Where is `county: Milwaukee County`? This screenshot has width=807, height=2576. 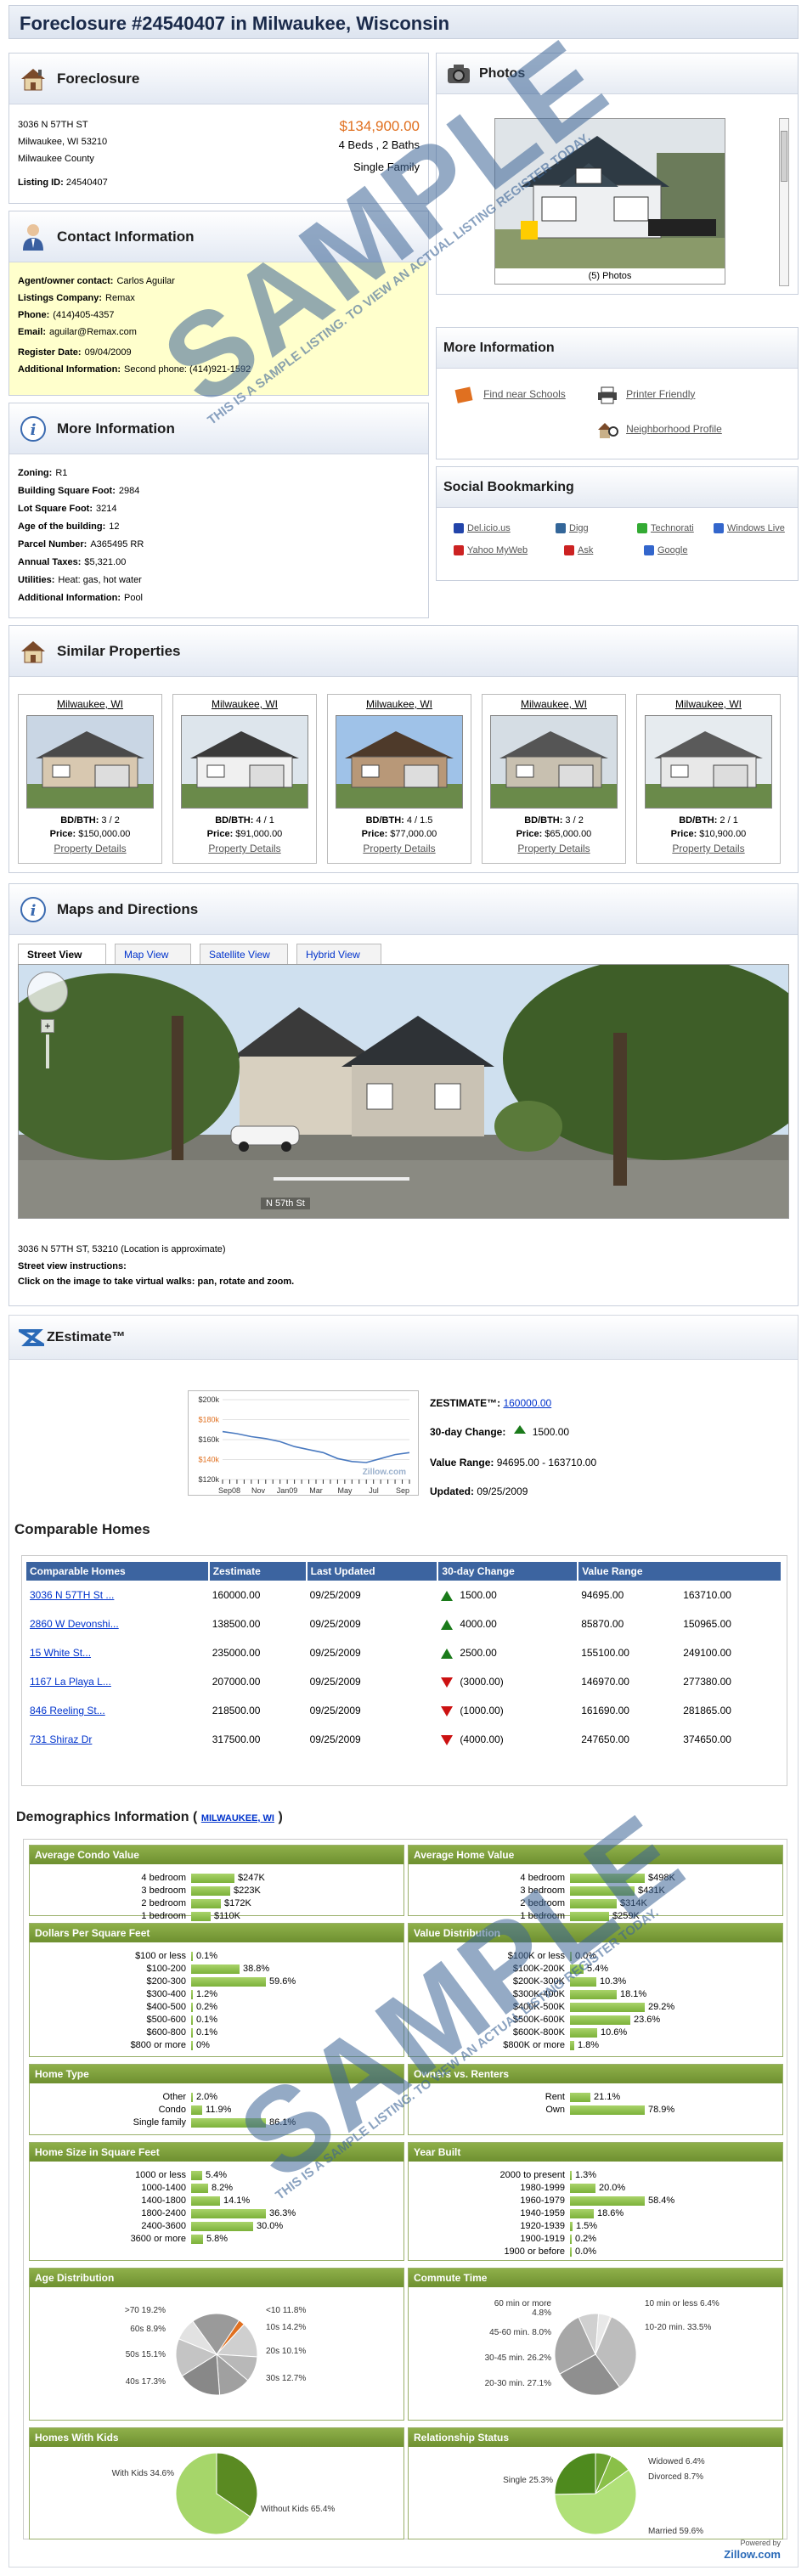
county: Milwaukee County is located at coordinates (56, 159).